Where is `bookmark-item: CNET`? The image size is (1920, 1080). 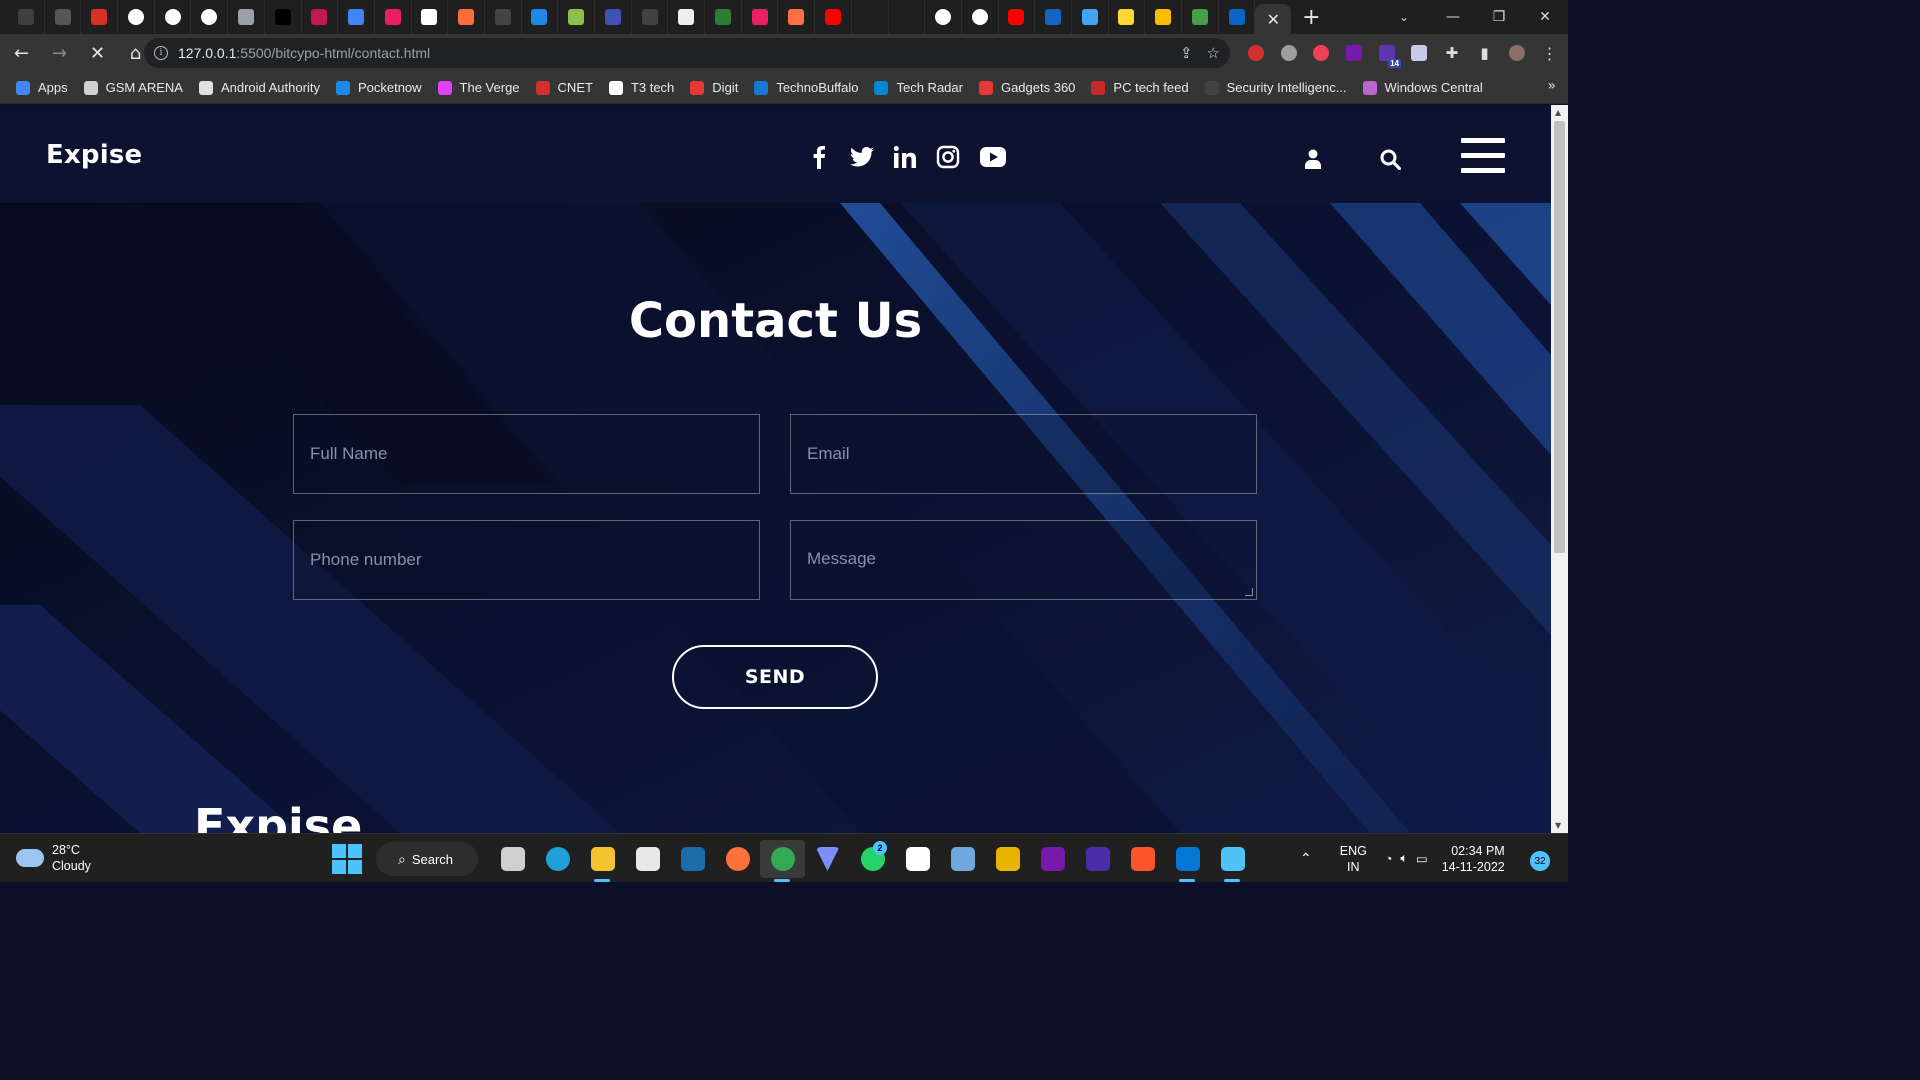
bookmark-item: CNET is located at coordinates (564, 88).